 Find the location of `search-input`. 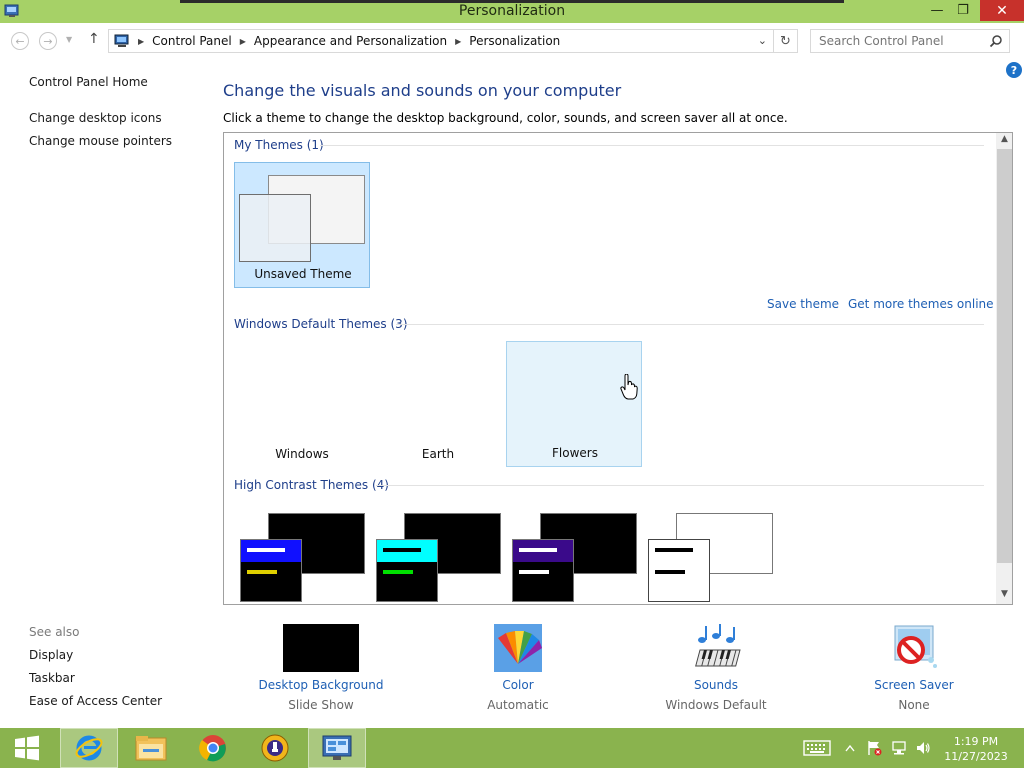

search-input is located at coordinates (904, 41).